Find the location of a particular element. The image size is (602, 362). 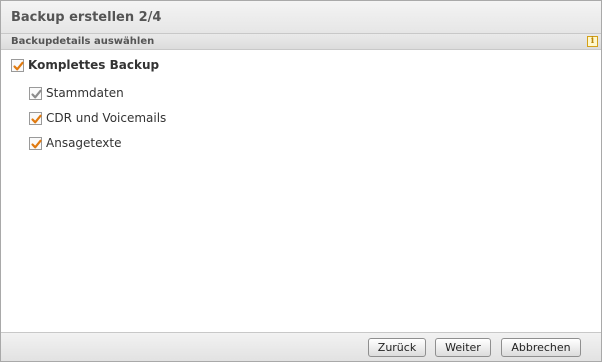

section-header: Backupdetails auswählen i is located at coordinates (301, 42).